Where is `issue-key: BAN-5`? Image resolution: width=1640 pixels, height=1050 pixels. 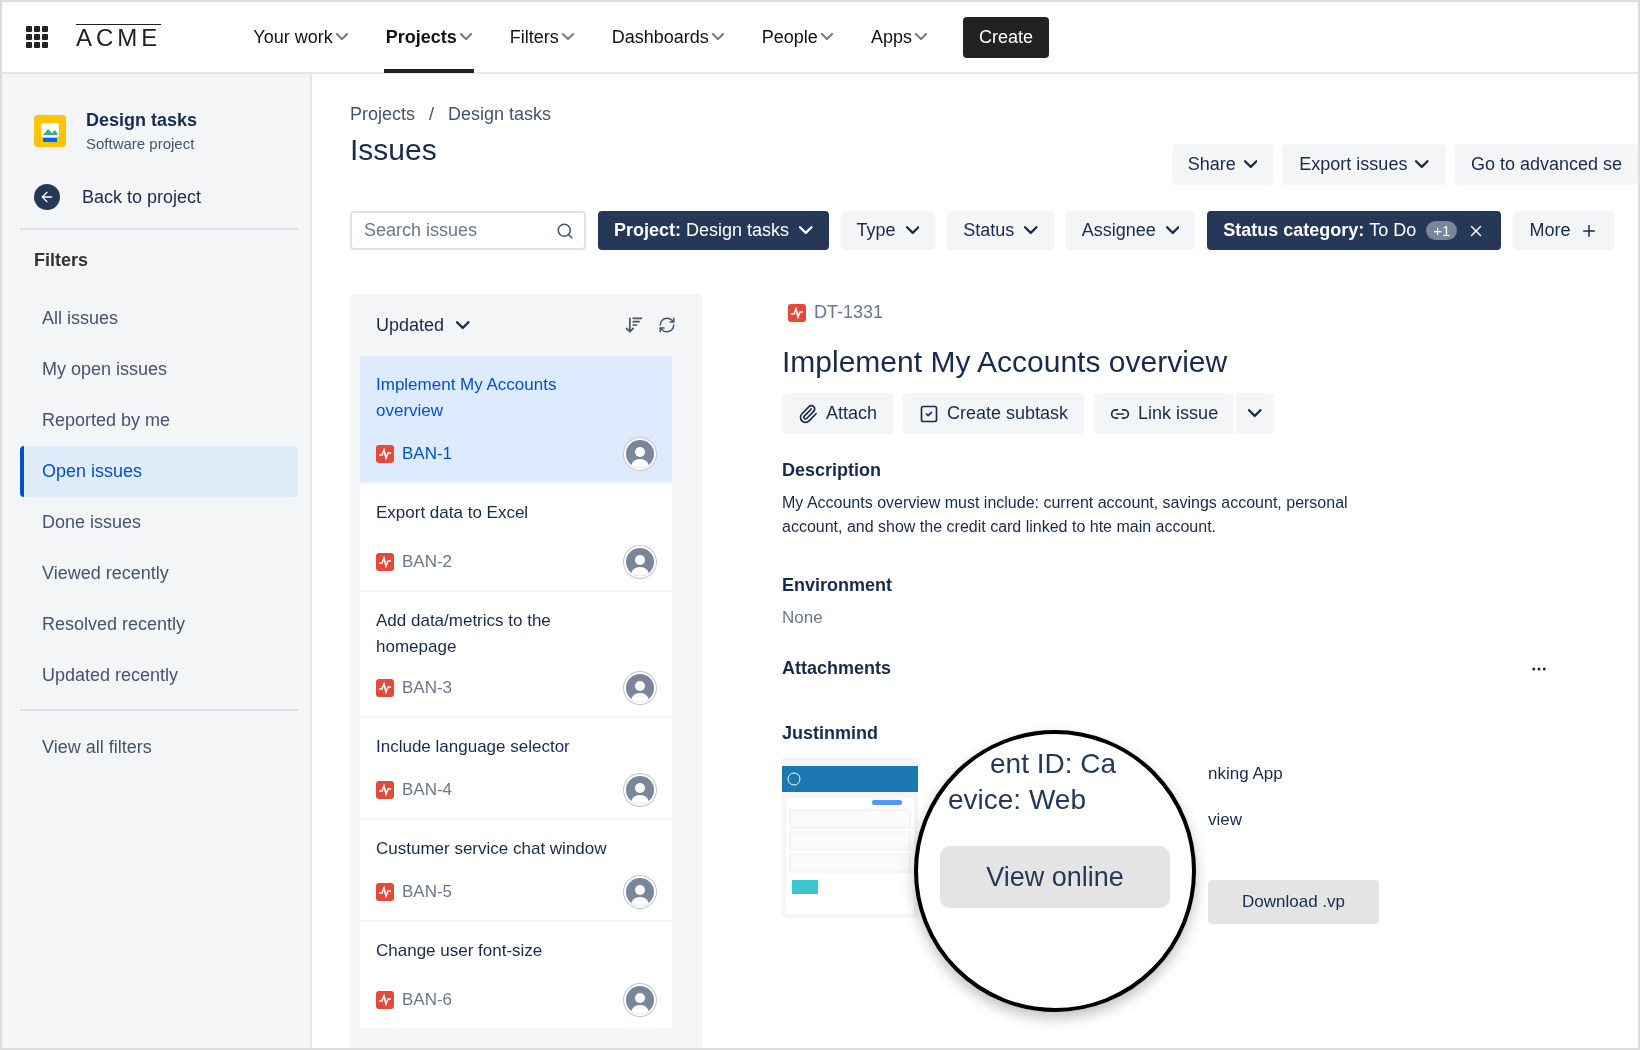
issue-key: BAN-5 is located at coordinates (509, 892).